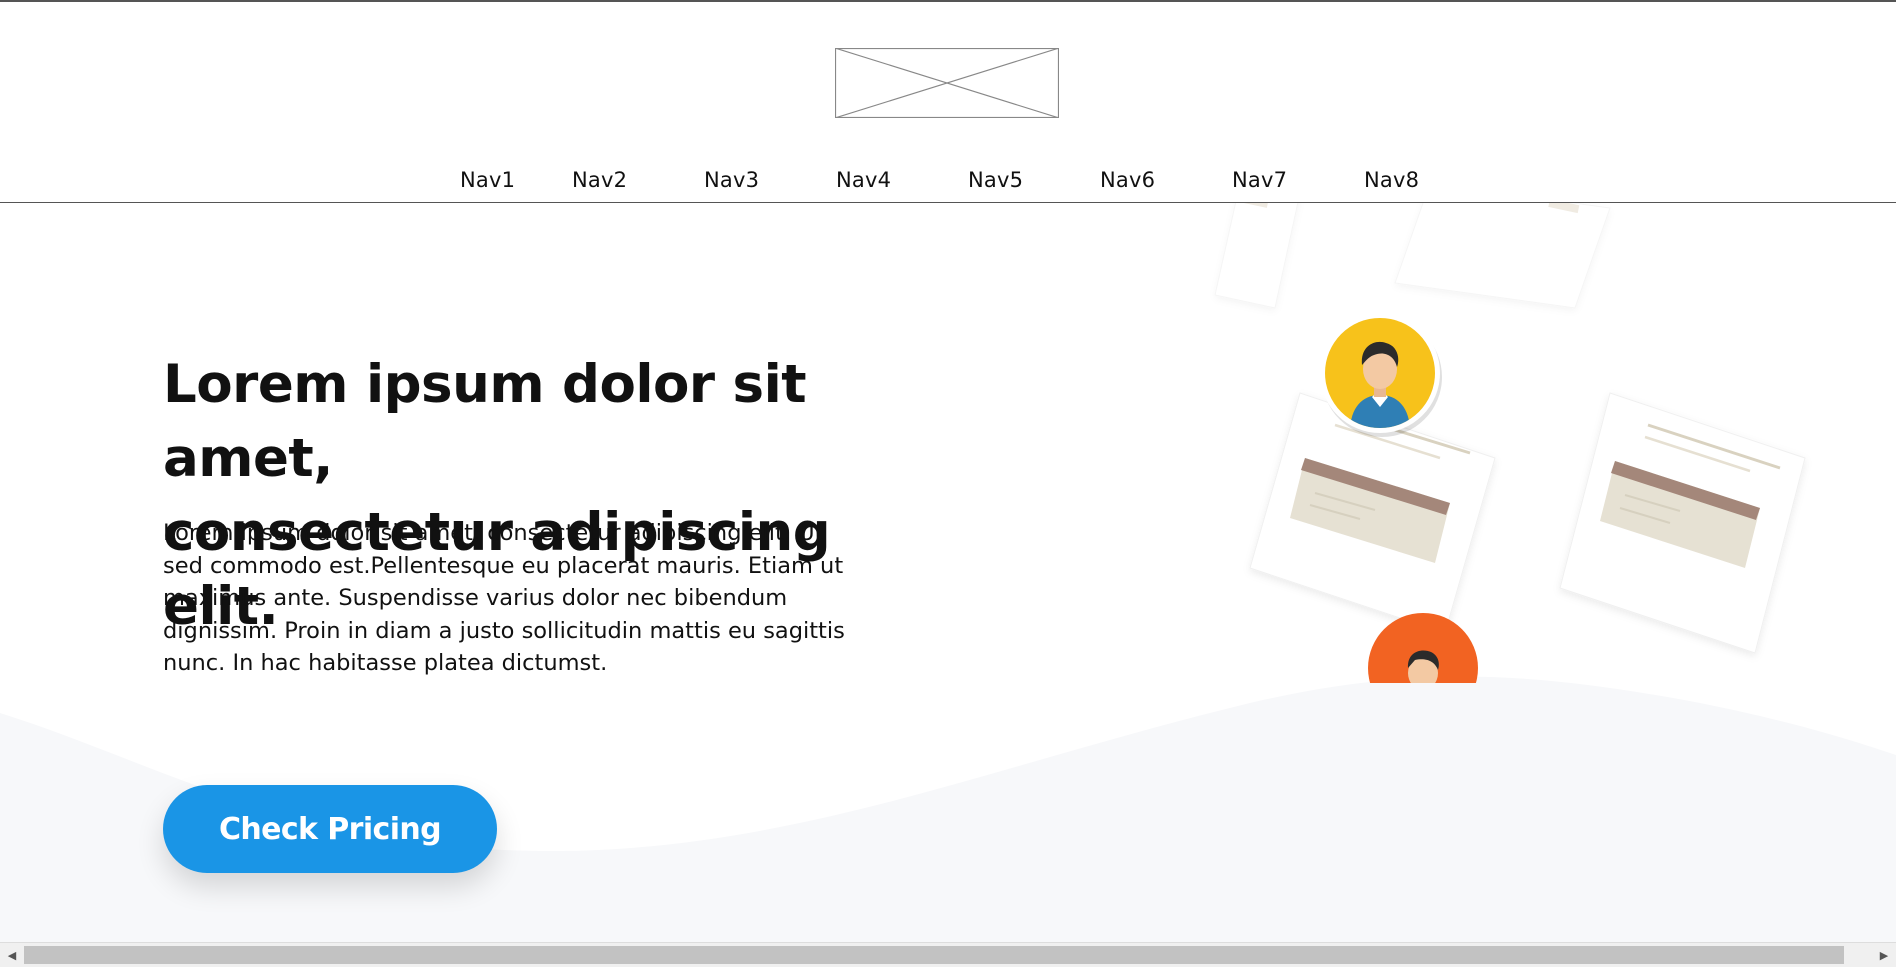  Describe the element at coordinates (506, 180) in the screenshot. I see `nav-item-1: Nav1` at that location.